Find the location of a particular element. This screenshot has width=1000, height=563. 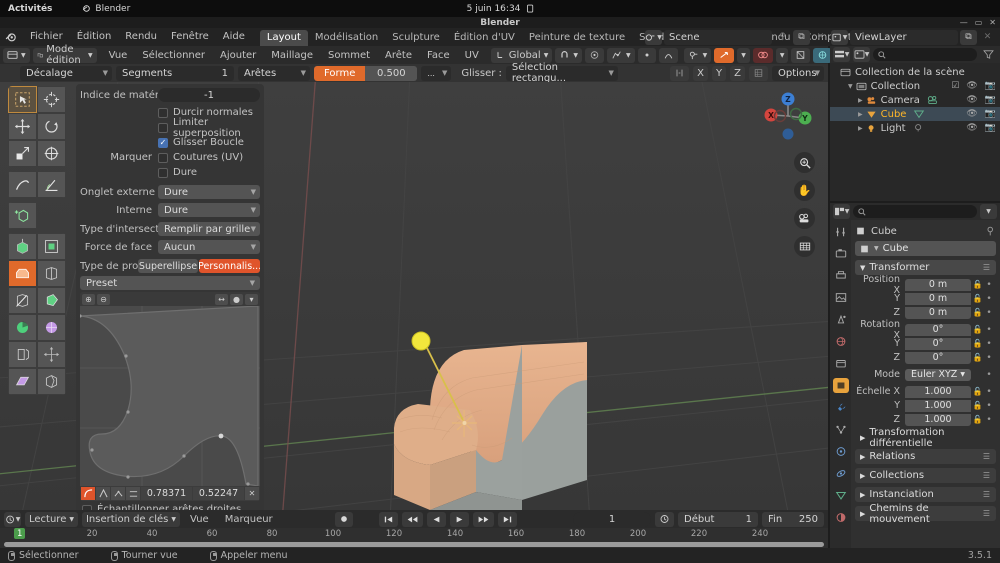

tab-peinture-texture: Peinture de texture is located at coordinates (577, 38).